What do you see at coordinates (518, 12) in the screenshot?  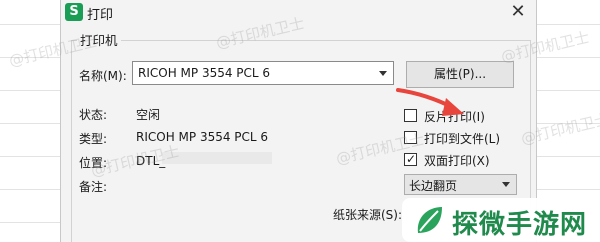 I see `close-button: ✕` at bounding box center [518, 12].